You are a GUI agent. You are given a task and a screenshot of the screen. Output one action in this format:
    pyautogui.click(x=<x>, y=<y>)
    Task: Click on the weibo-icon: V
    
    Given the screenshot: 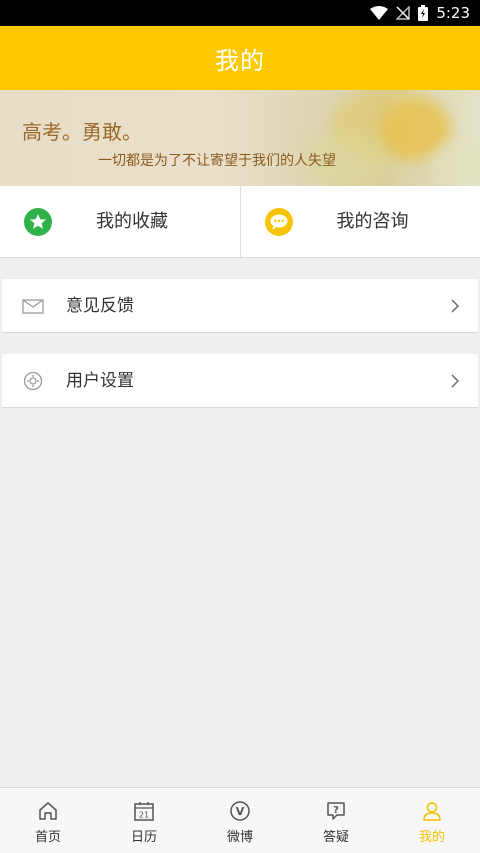 What is the action you would take?
    pyautogui.click(x=240, y=811)
    